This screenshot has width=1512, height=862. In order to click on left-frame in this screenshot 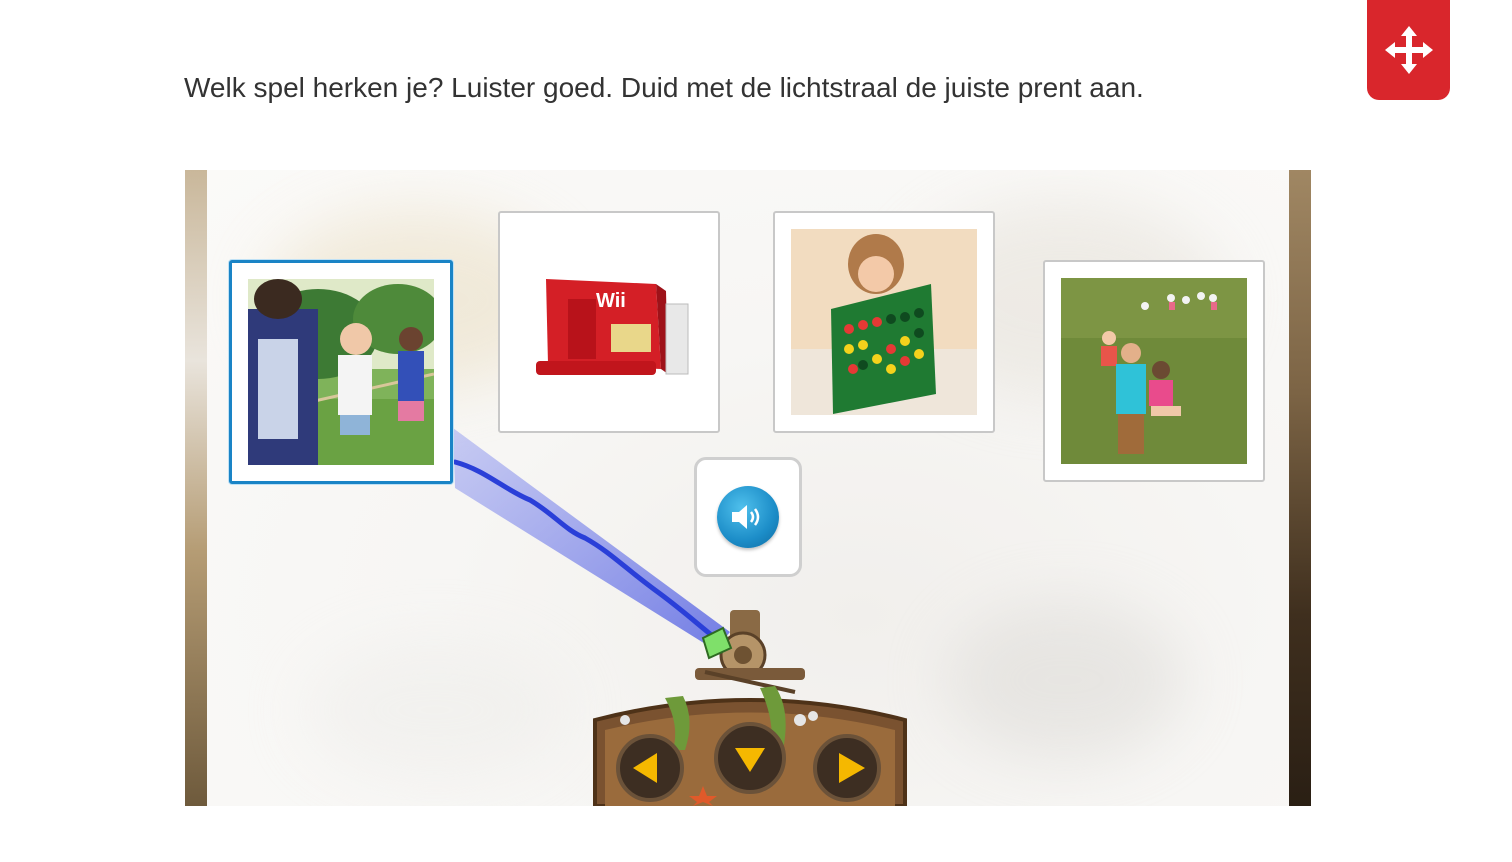, I will do `click(196, 488)`.